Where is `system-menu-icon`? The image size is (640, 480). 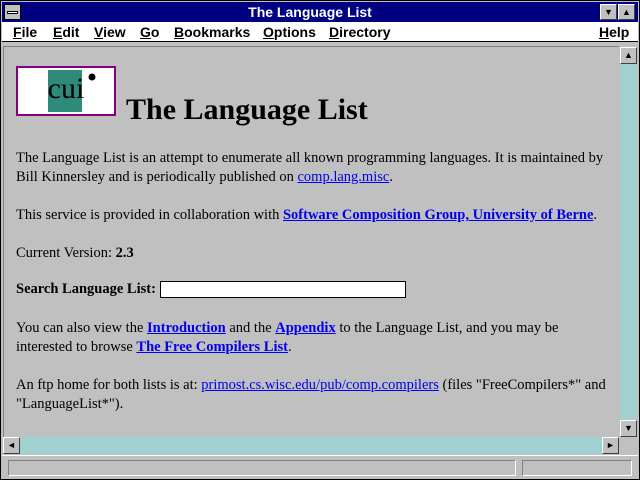
system-menu-icon is located at coordinates (12, 12).